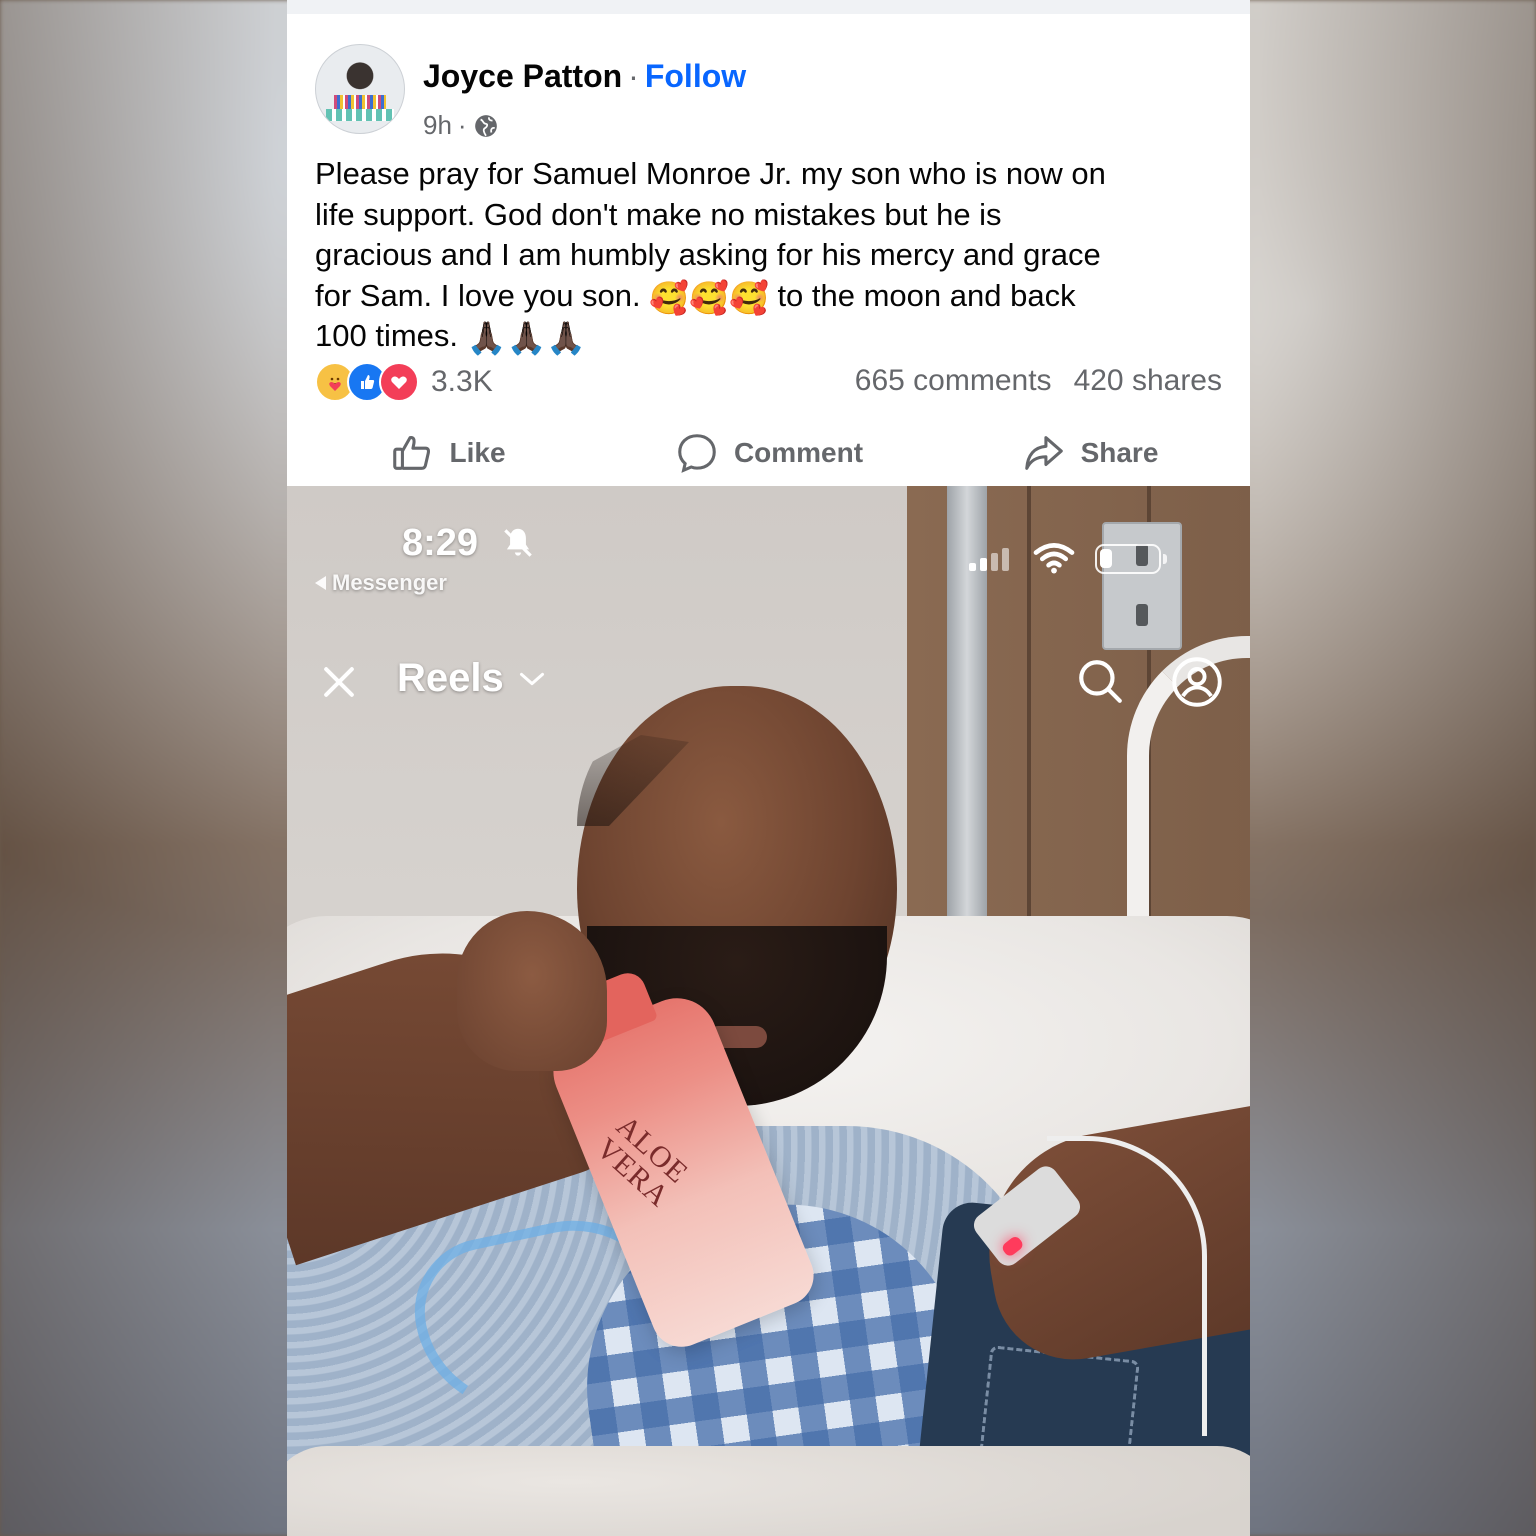 This screenshot has height=1536, width=1536. I want to click on battery-level, so click(1106, 558).